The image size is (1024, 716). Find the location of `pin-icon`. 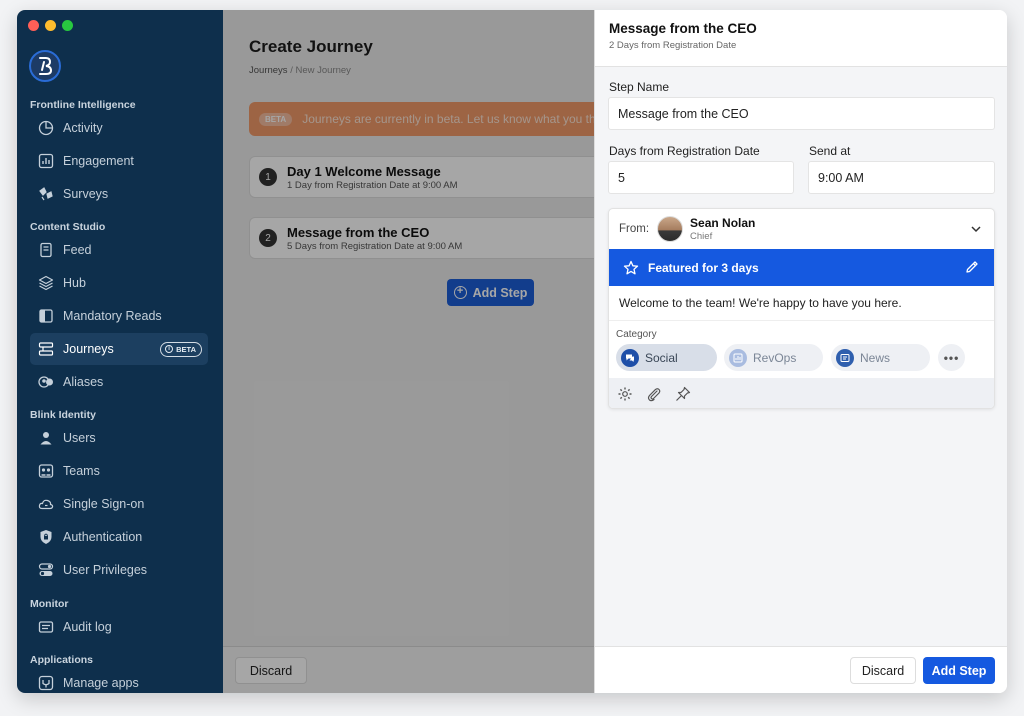

pin-icon is located at coordinates (683, 394).